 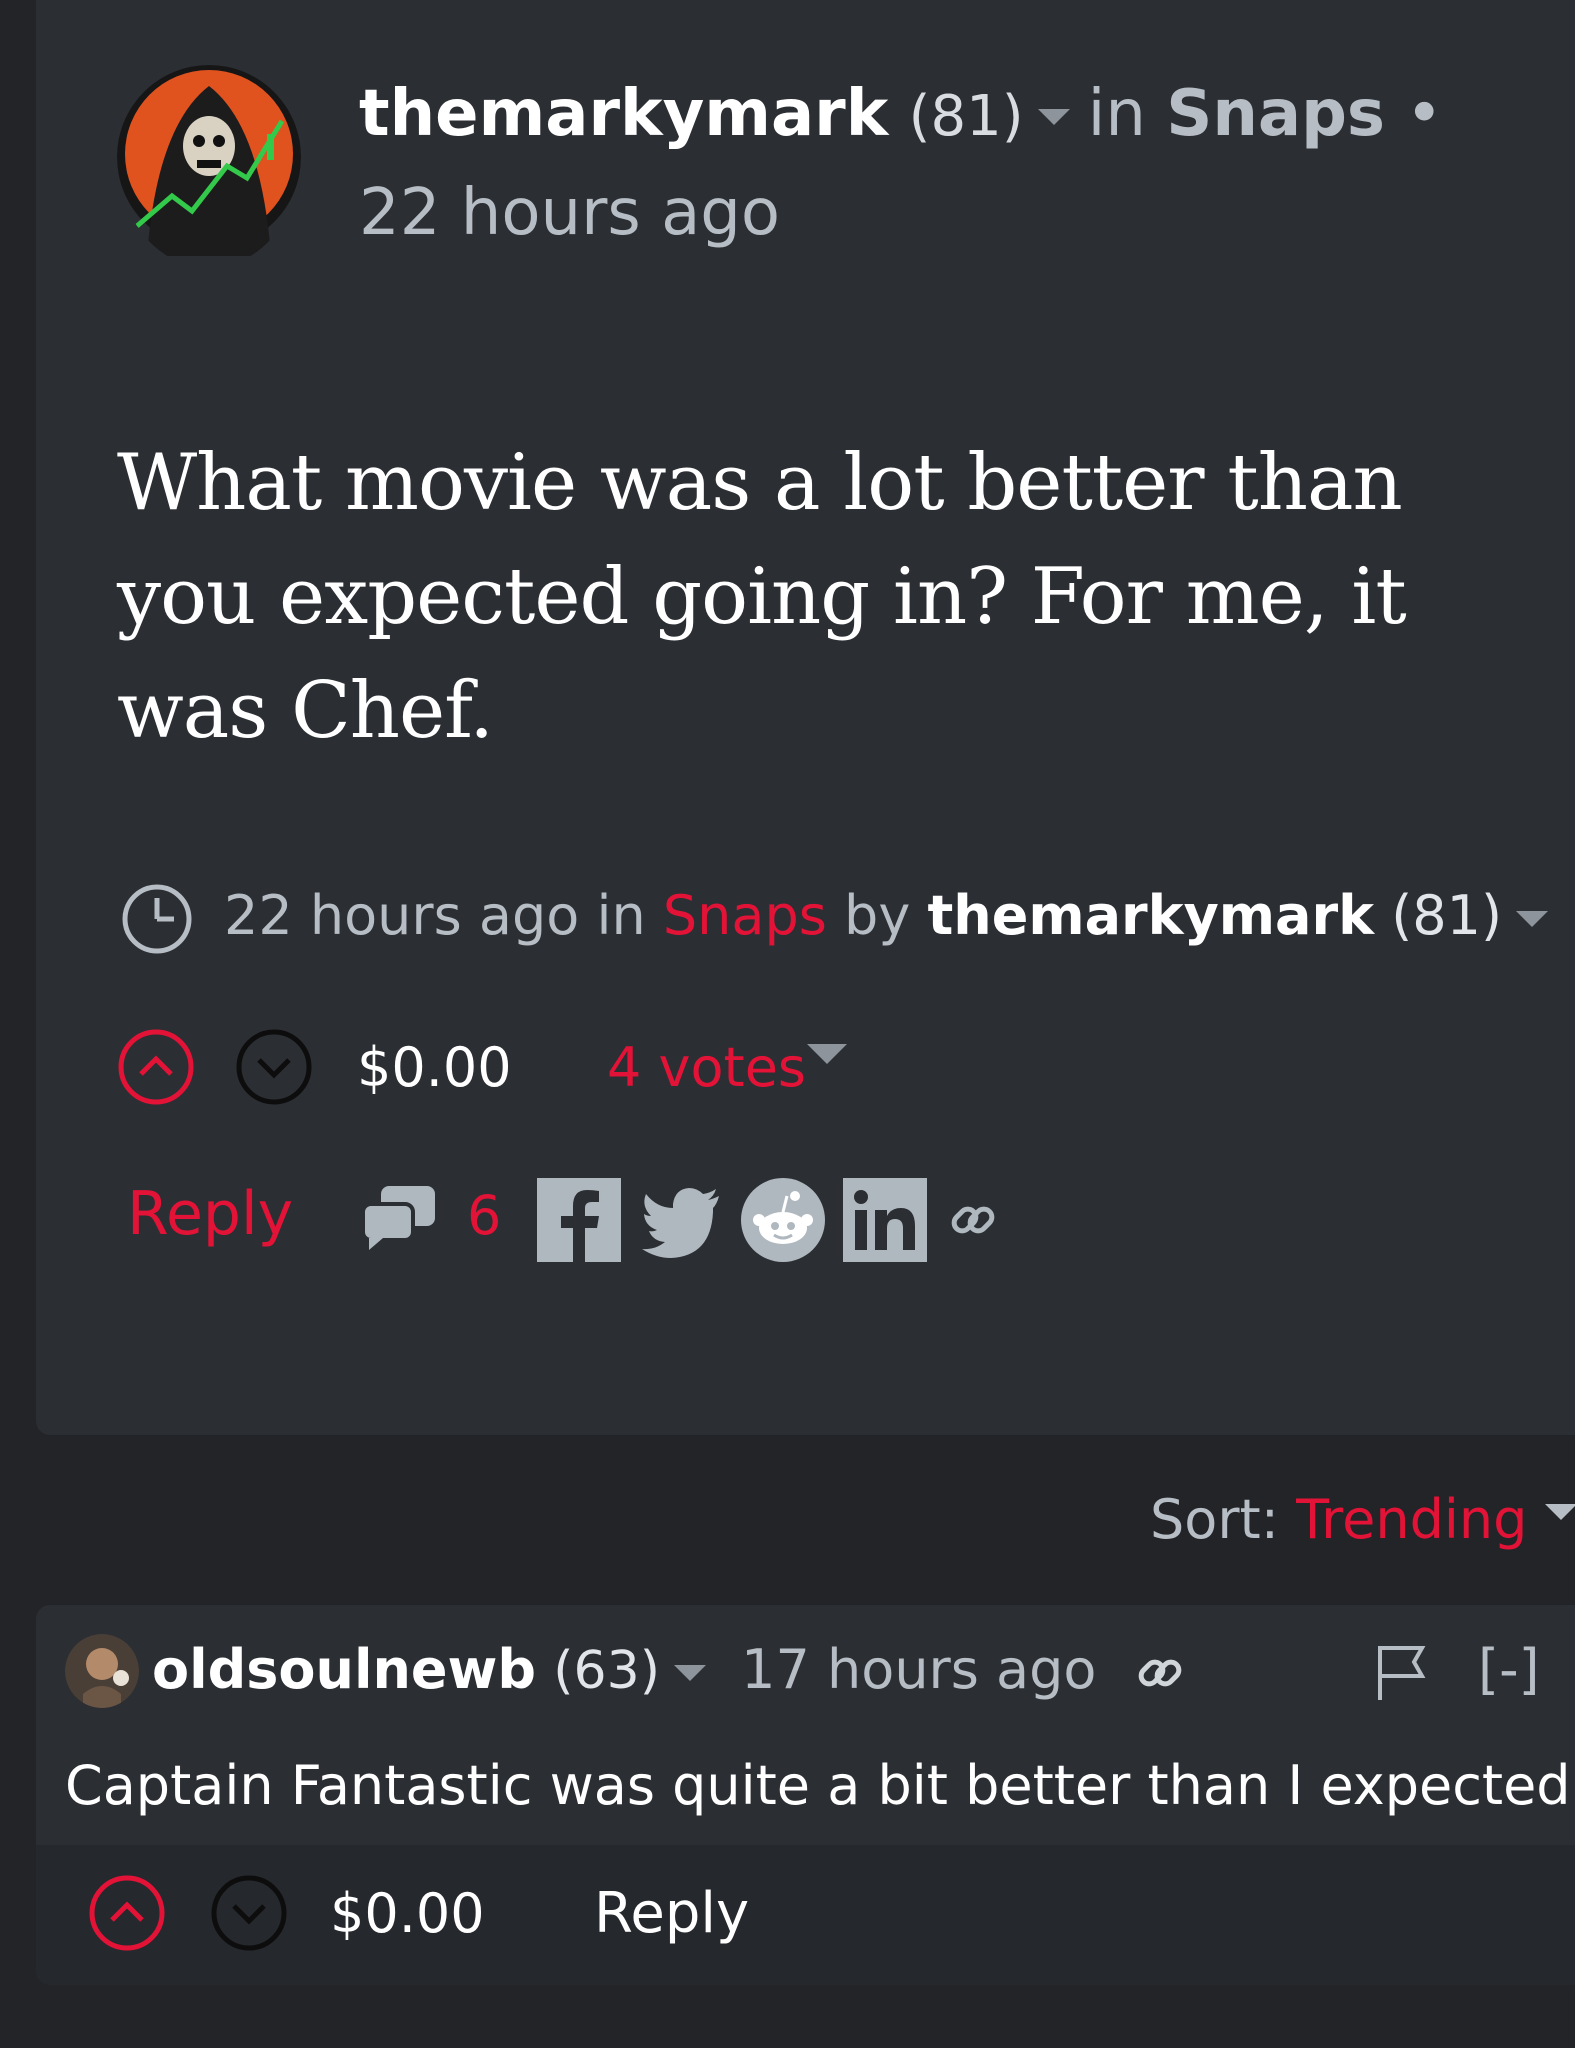 I want to click on comment-author-caret-icon, so click(x=690, y=1673).